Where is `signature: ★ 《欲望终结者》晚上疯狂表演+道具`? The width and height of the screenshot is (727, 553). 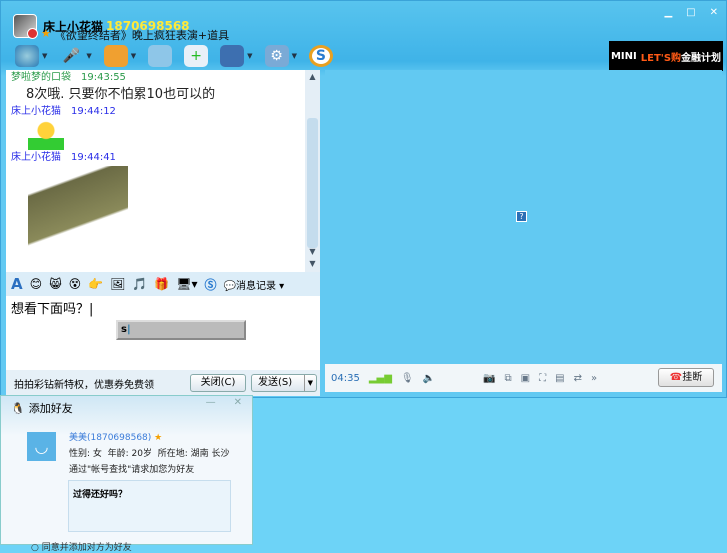 signature: ★ 《欲望终结者》晚上疯狂表演+道具 is located at coordinates (135, 35).